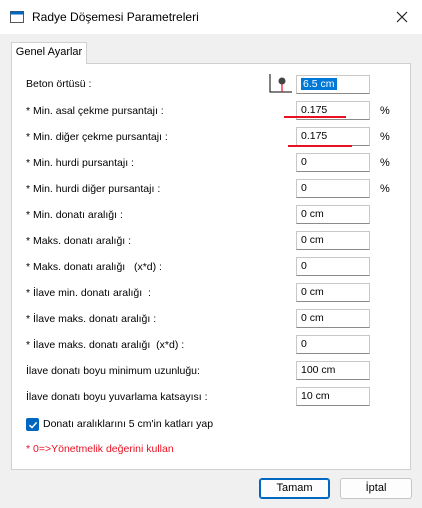  I want to click on cover-icon, so click(280, 83).